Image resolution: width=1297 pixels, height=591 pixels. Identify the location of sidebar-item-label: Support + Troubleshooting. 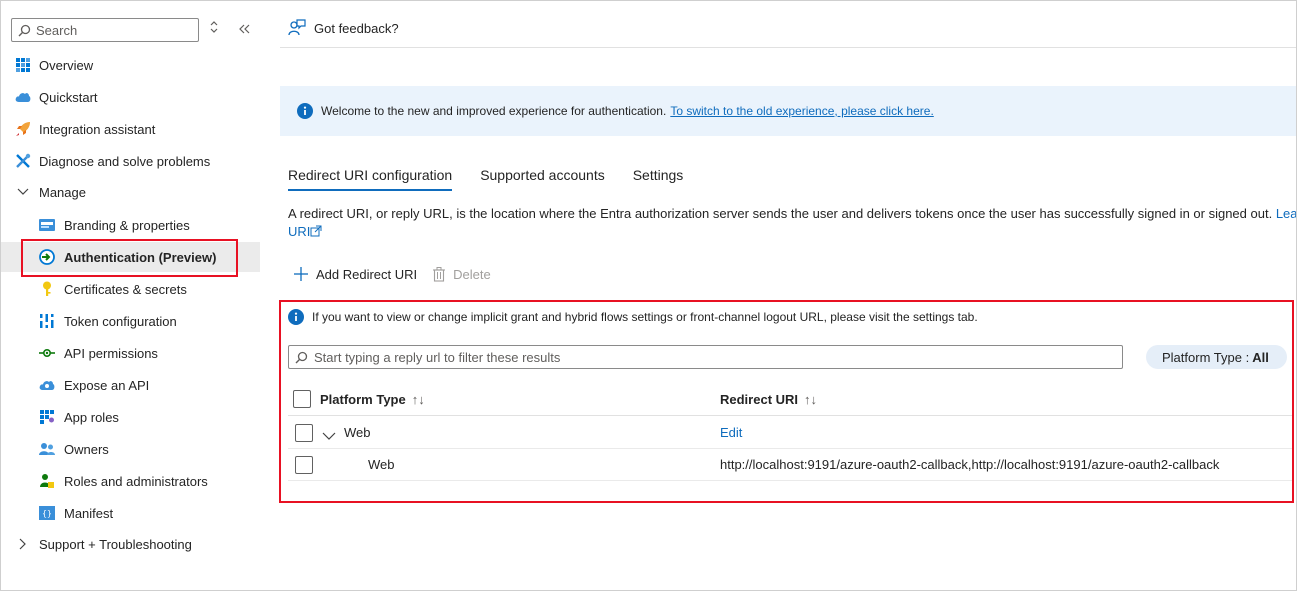
(115, 544).